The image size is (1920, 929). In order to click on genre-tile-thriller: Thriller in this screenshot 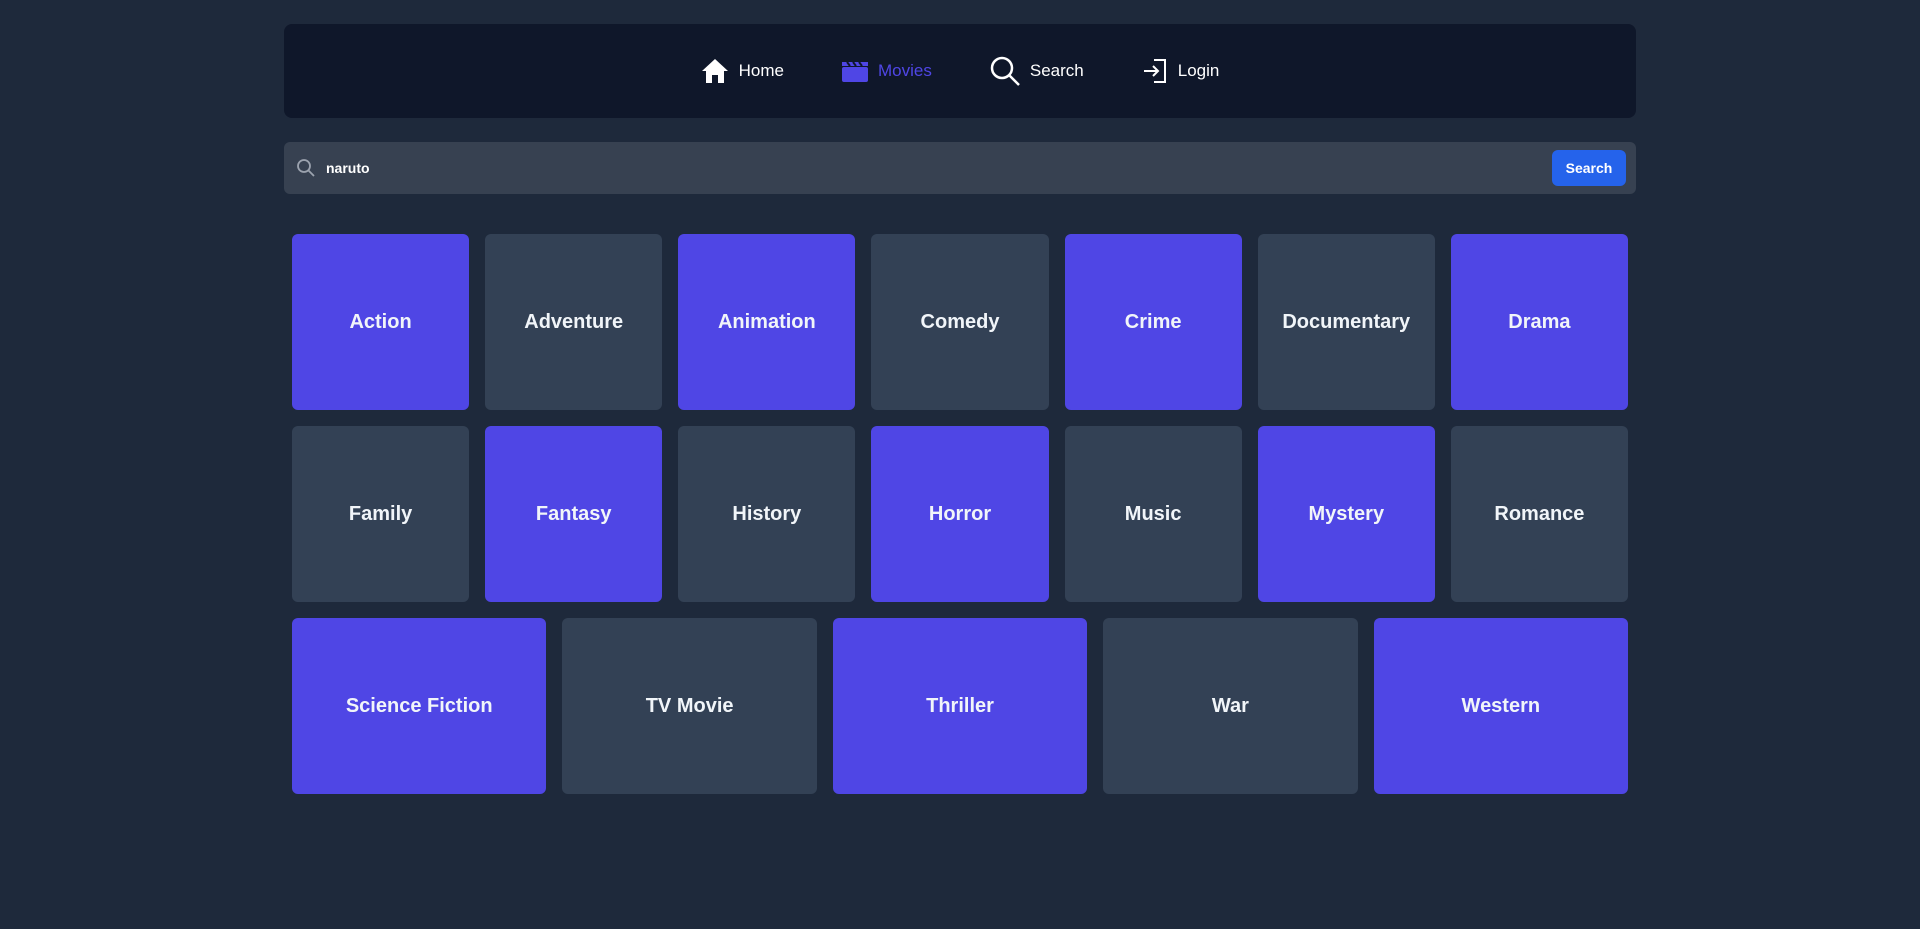, I will do `click(960, 706)`.